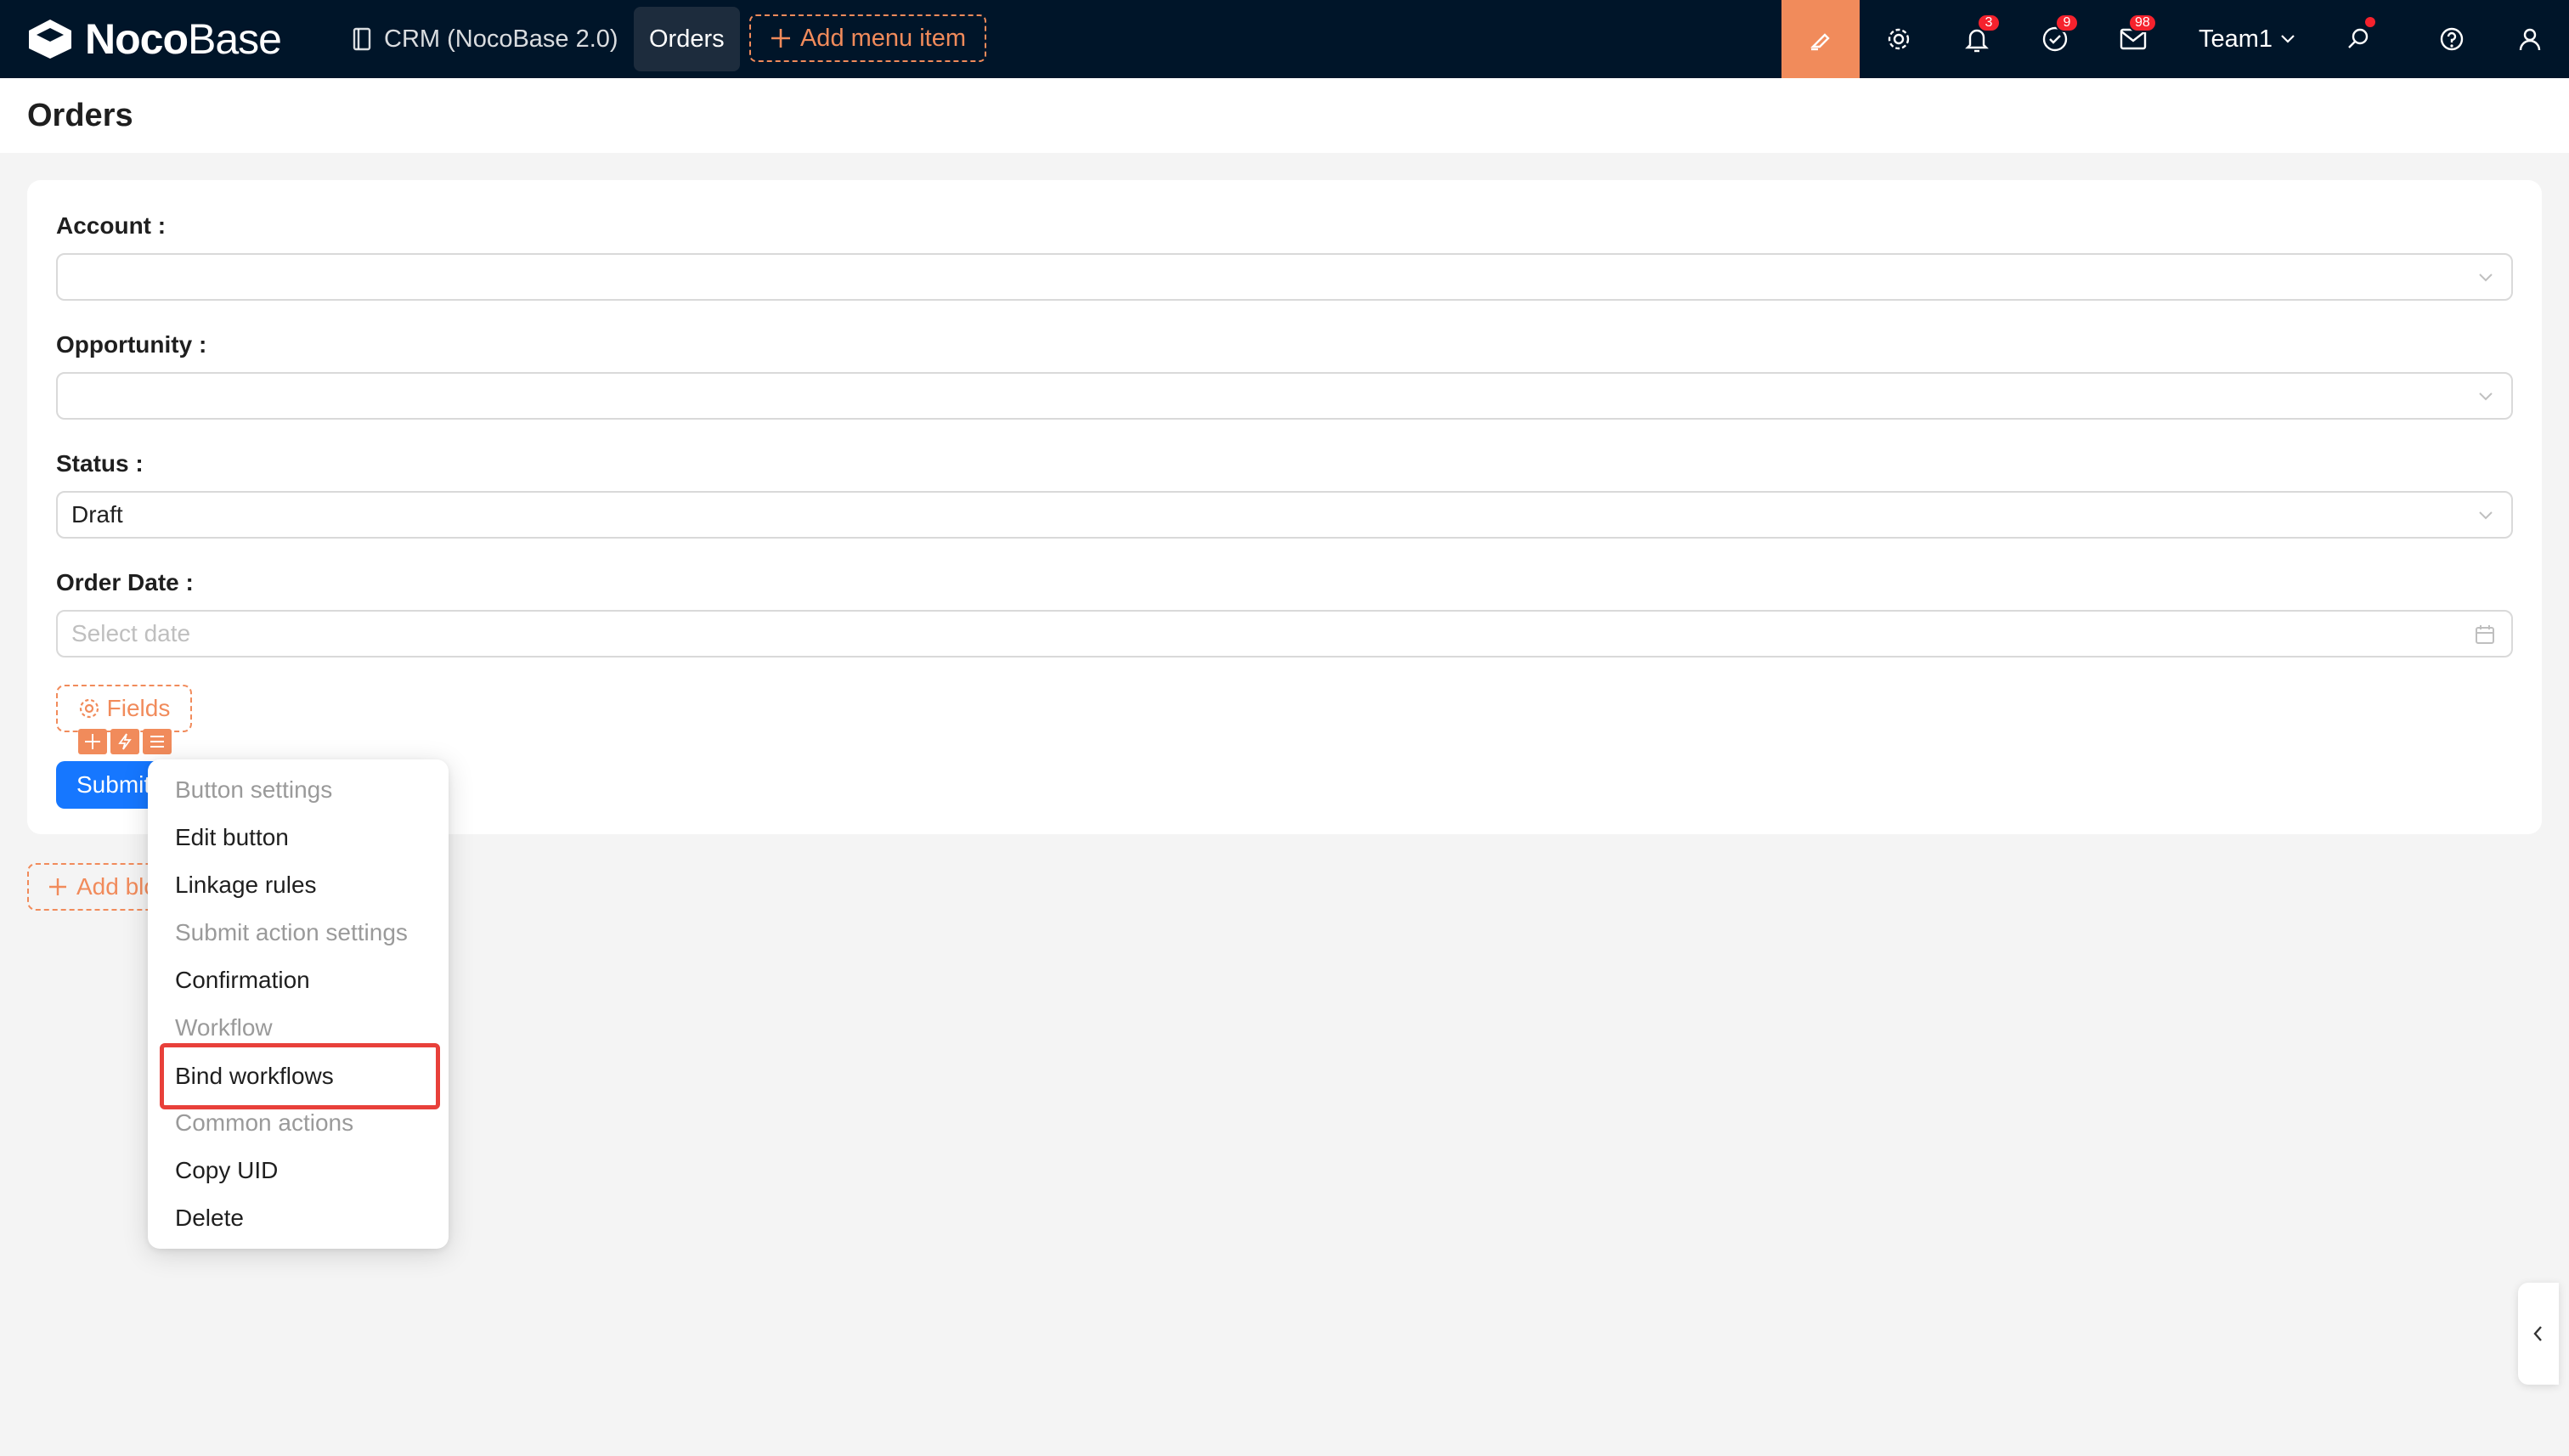 This screenshot has height=1456, width=2569. Describe the element at coordinates (2055, 39) in the screenshot. I see `tasks-button: 9` at that location.